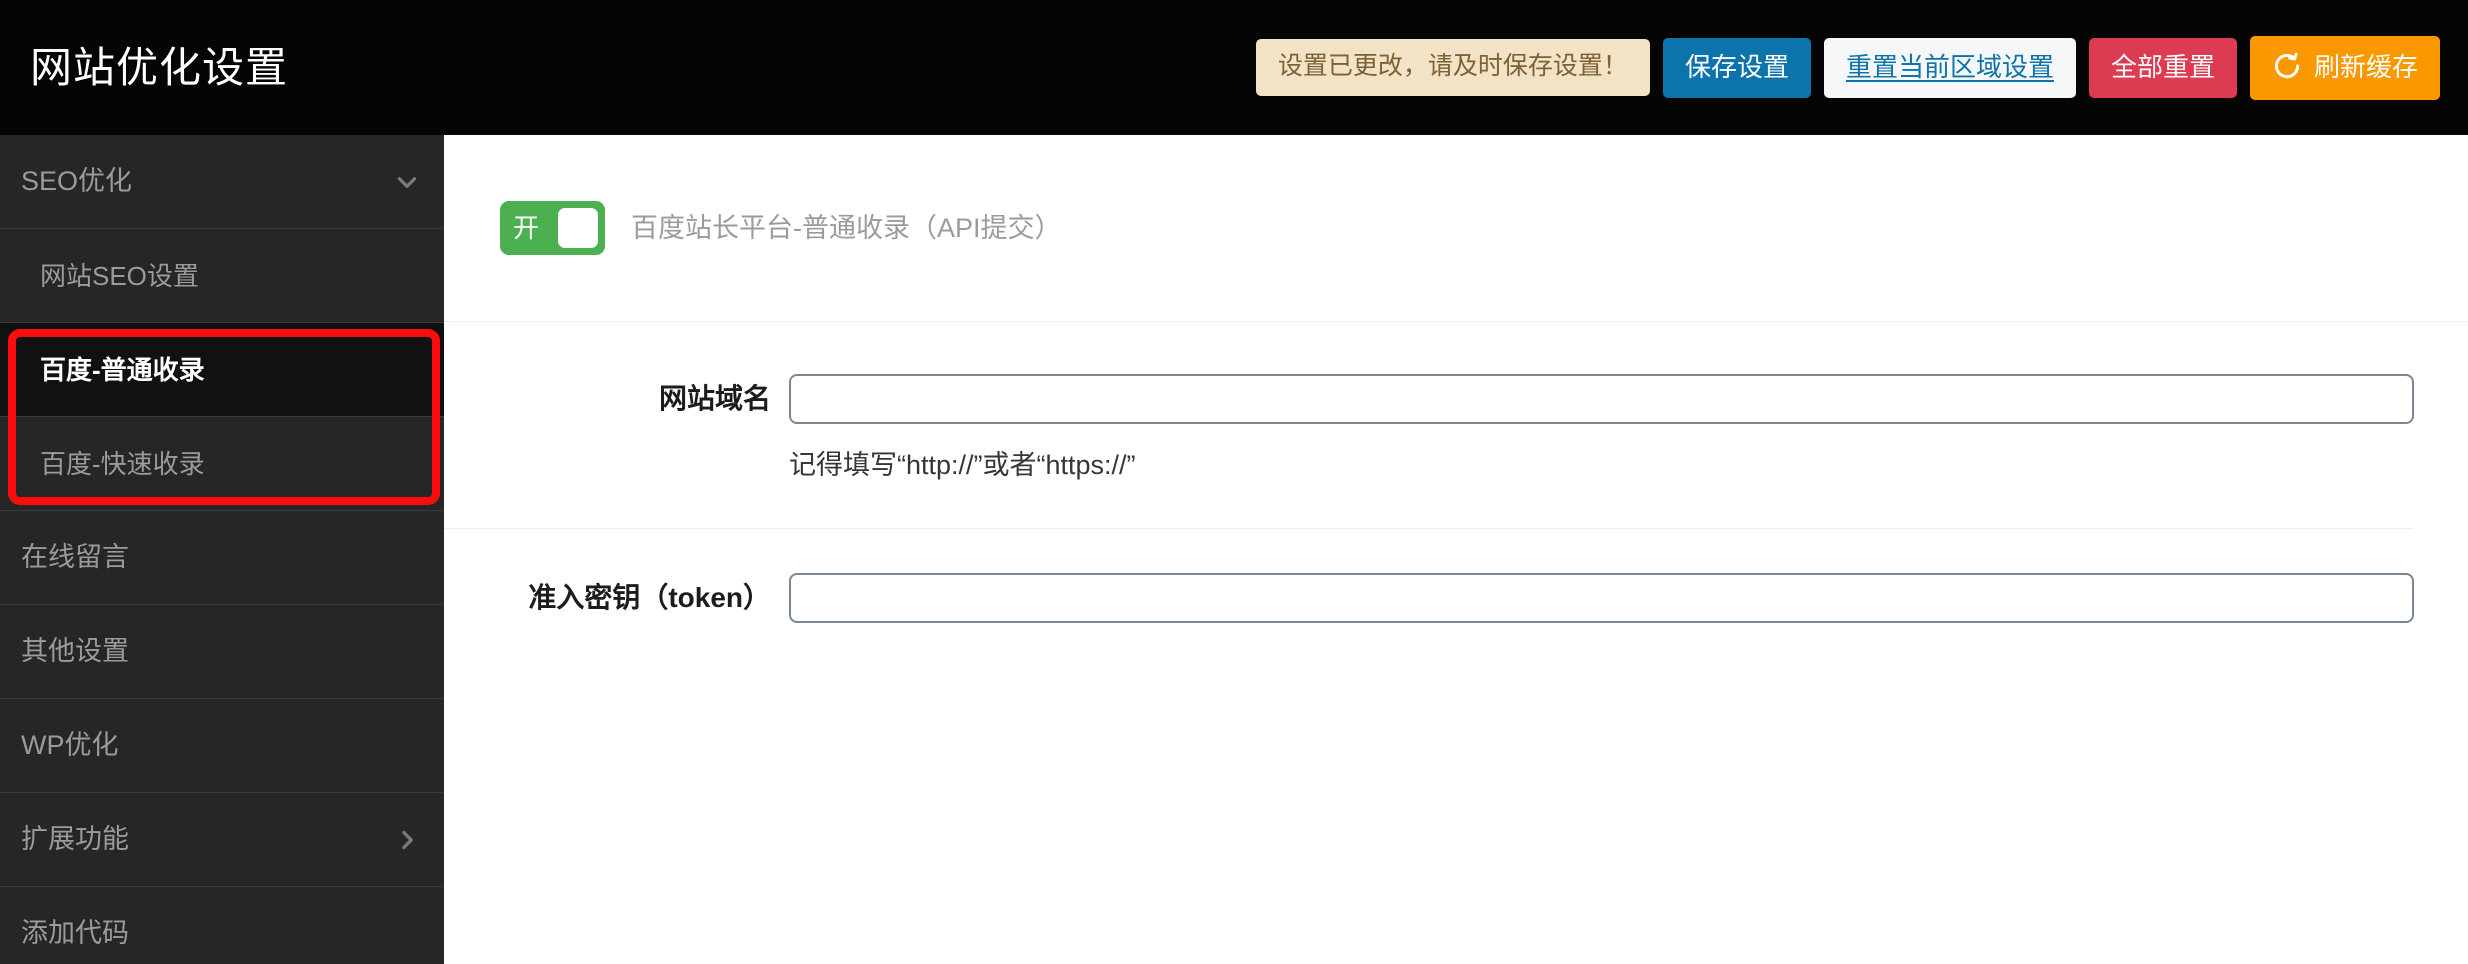 This screenshot has height=964, width=2468. I want to click on access-token-input, so click(1601, 598).